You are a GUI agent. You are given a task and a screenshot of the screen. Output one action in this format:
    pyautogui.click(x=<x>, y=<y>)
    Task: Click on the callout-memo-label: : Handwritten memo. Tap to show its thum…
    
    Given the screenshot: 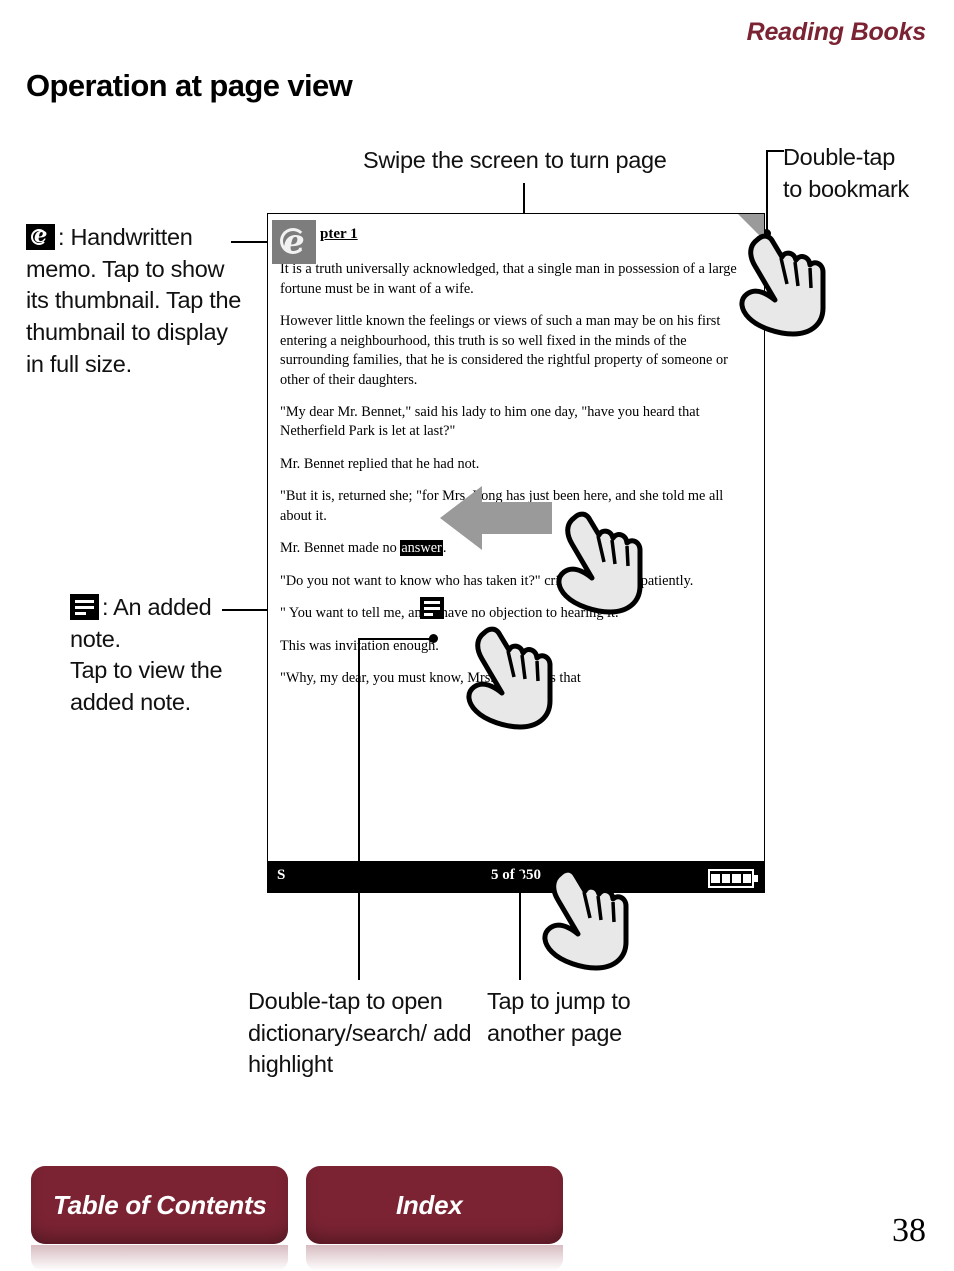 What is the action you would take?
    pyautogui.click(x=138, y=301)
    